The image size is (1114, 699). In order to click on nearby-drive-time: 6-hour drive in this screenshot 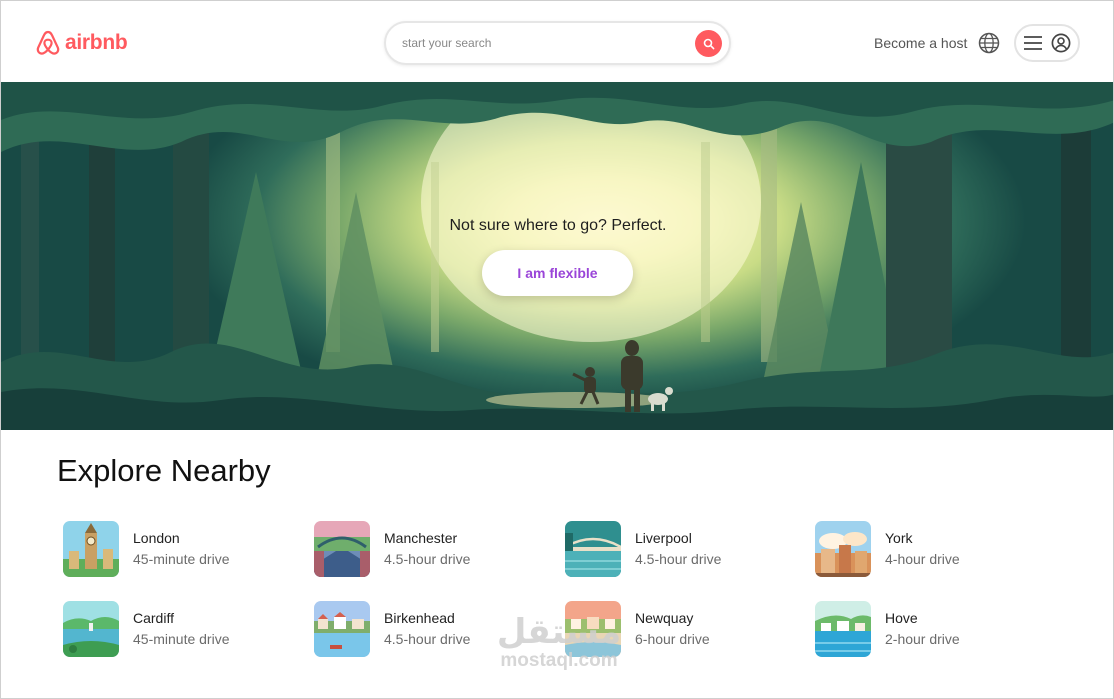, I will do `click(672, 639)`.